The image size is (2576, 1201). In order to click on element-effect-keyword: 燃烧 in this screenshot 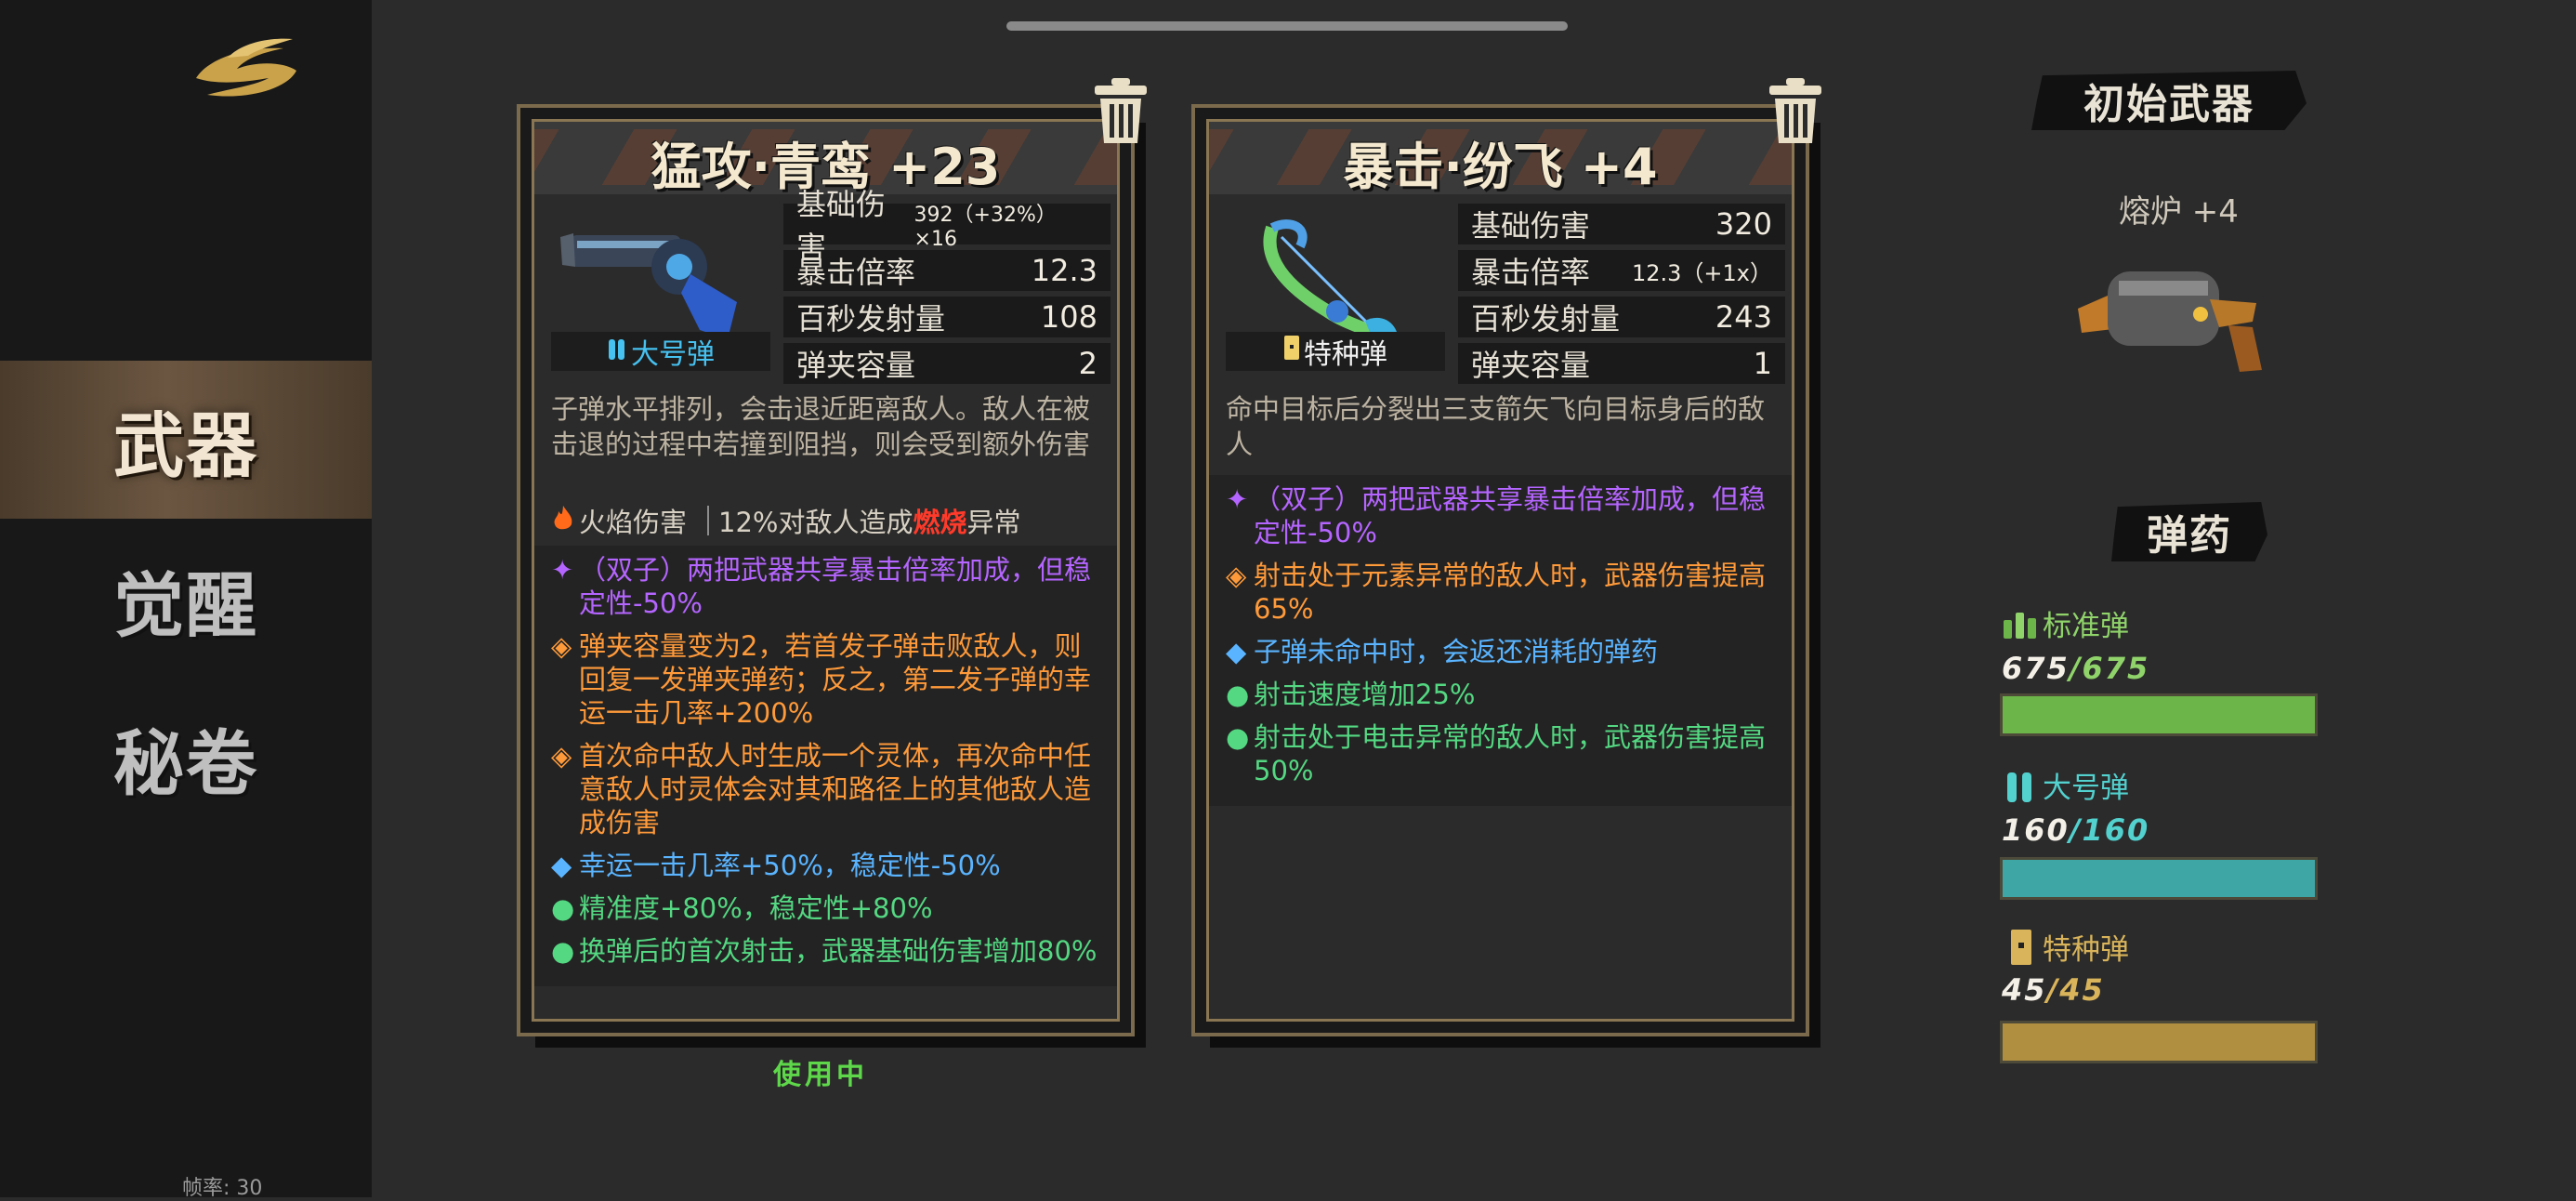, I will do `click(940, 522)`.